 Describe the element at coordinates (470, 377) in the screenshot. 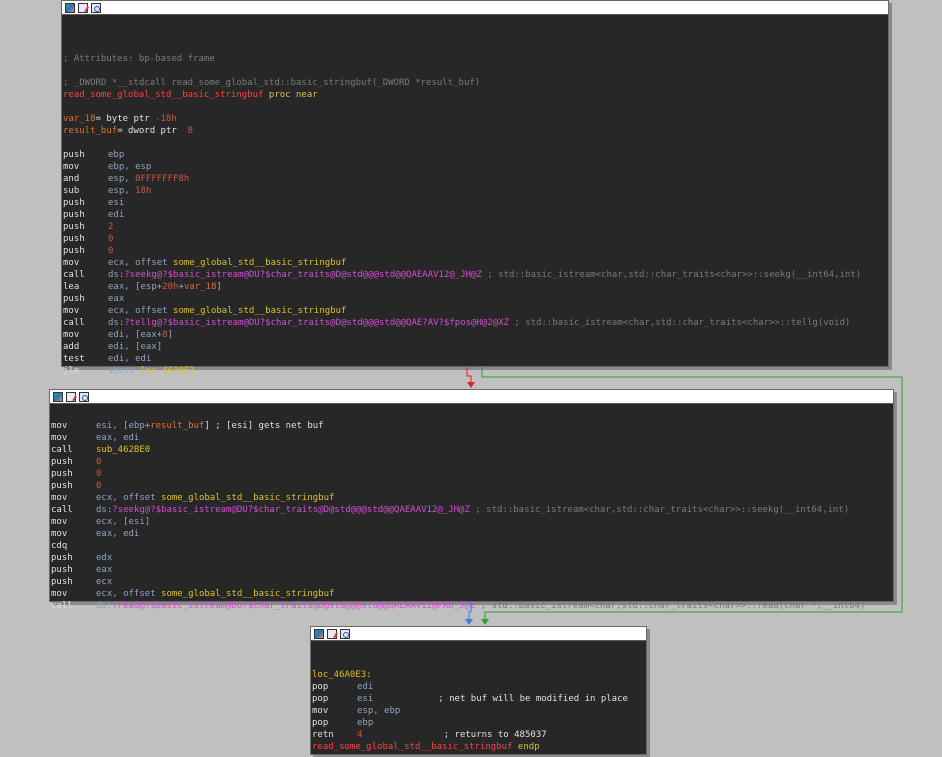

I see `edge-false-branch` at that location.